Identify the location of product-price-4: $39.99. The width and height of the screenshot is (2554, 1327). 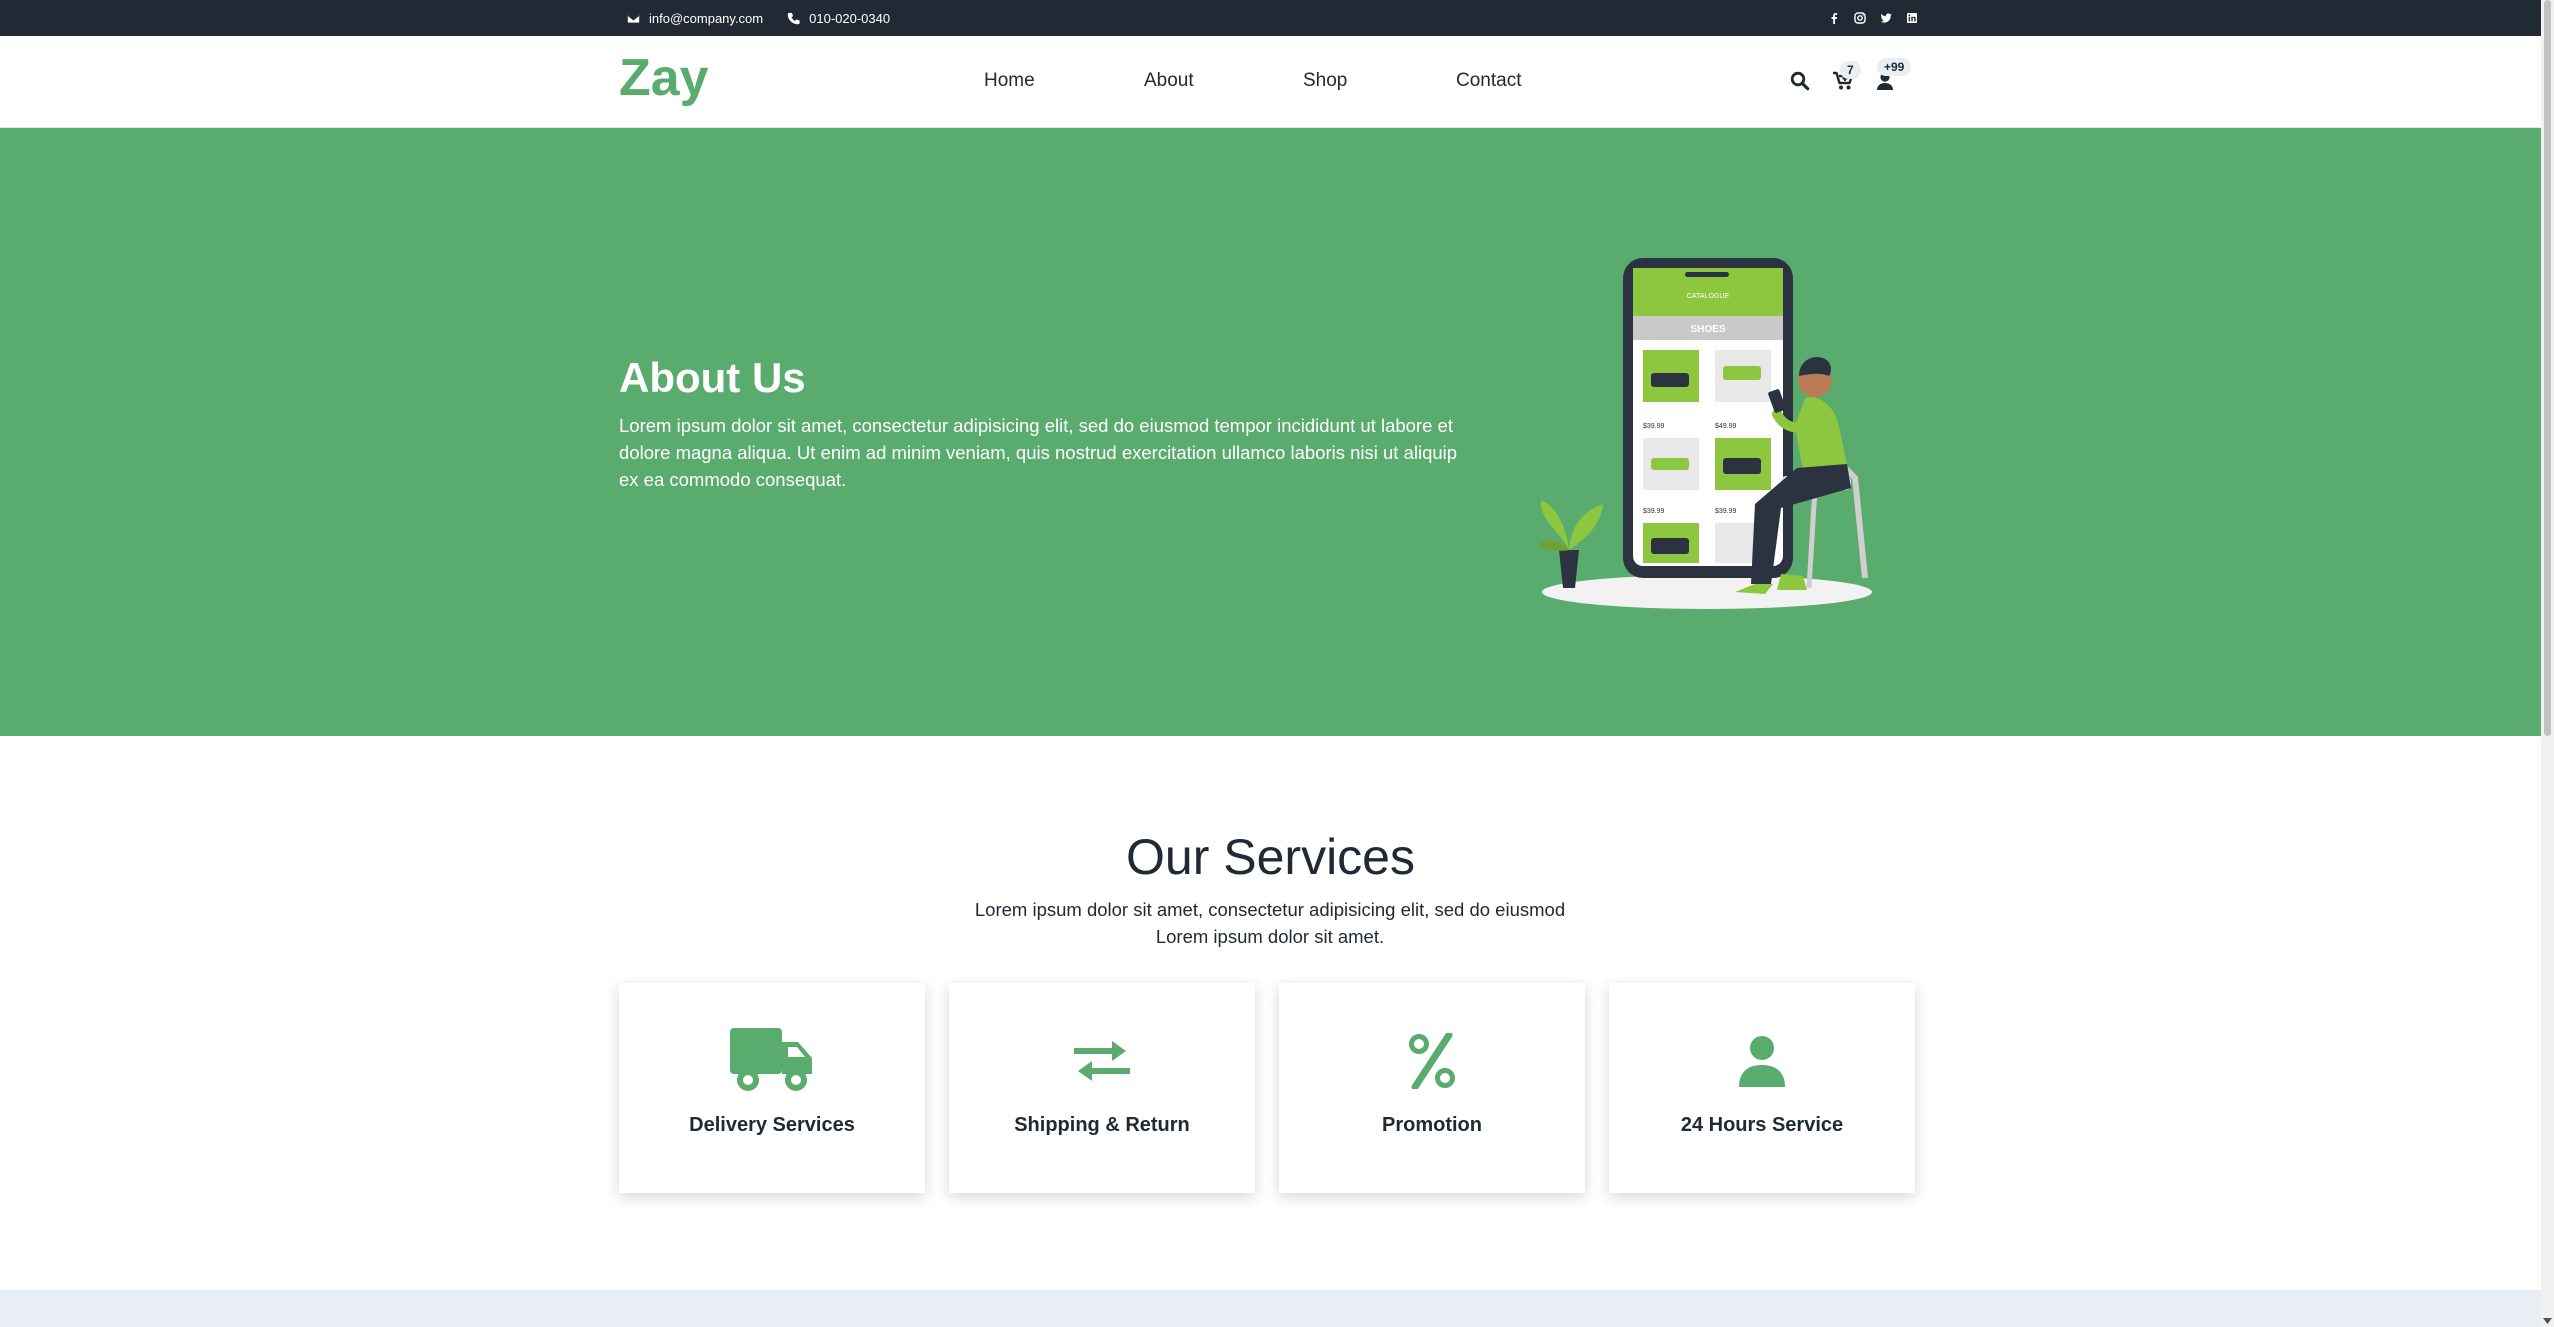
(1726, 511).